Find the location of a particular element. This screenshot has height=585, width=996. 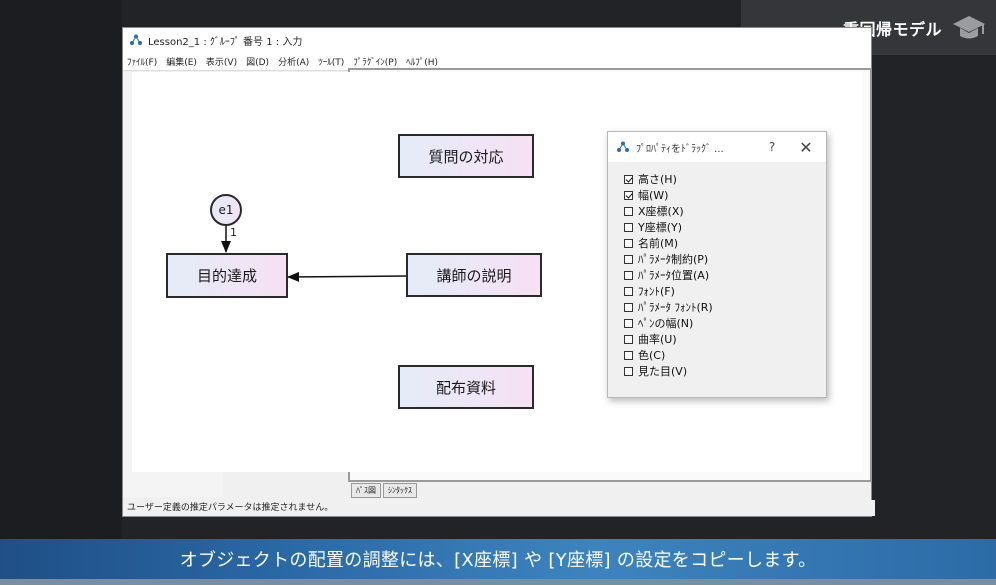

node-goal-achievement: 目的達成 is located at coordinates (227, 275).